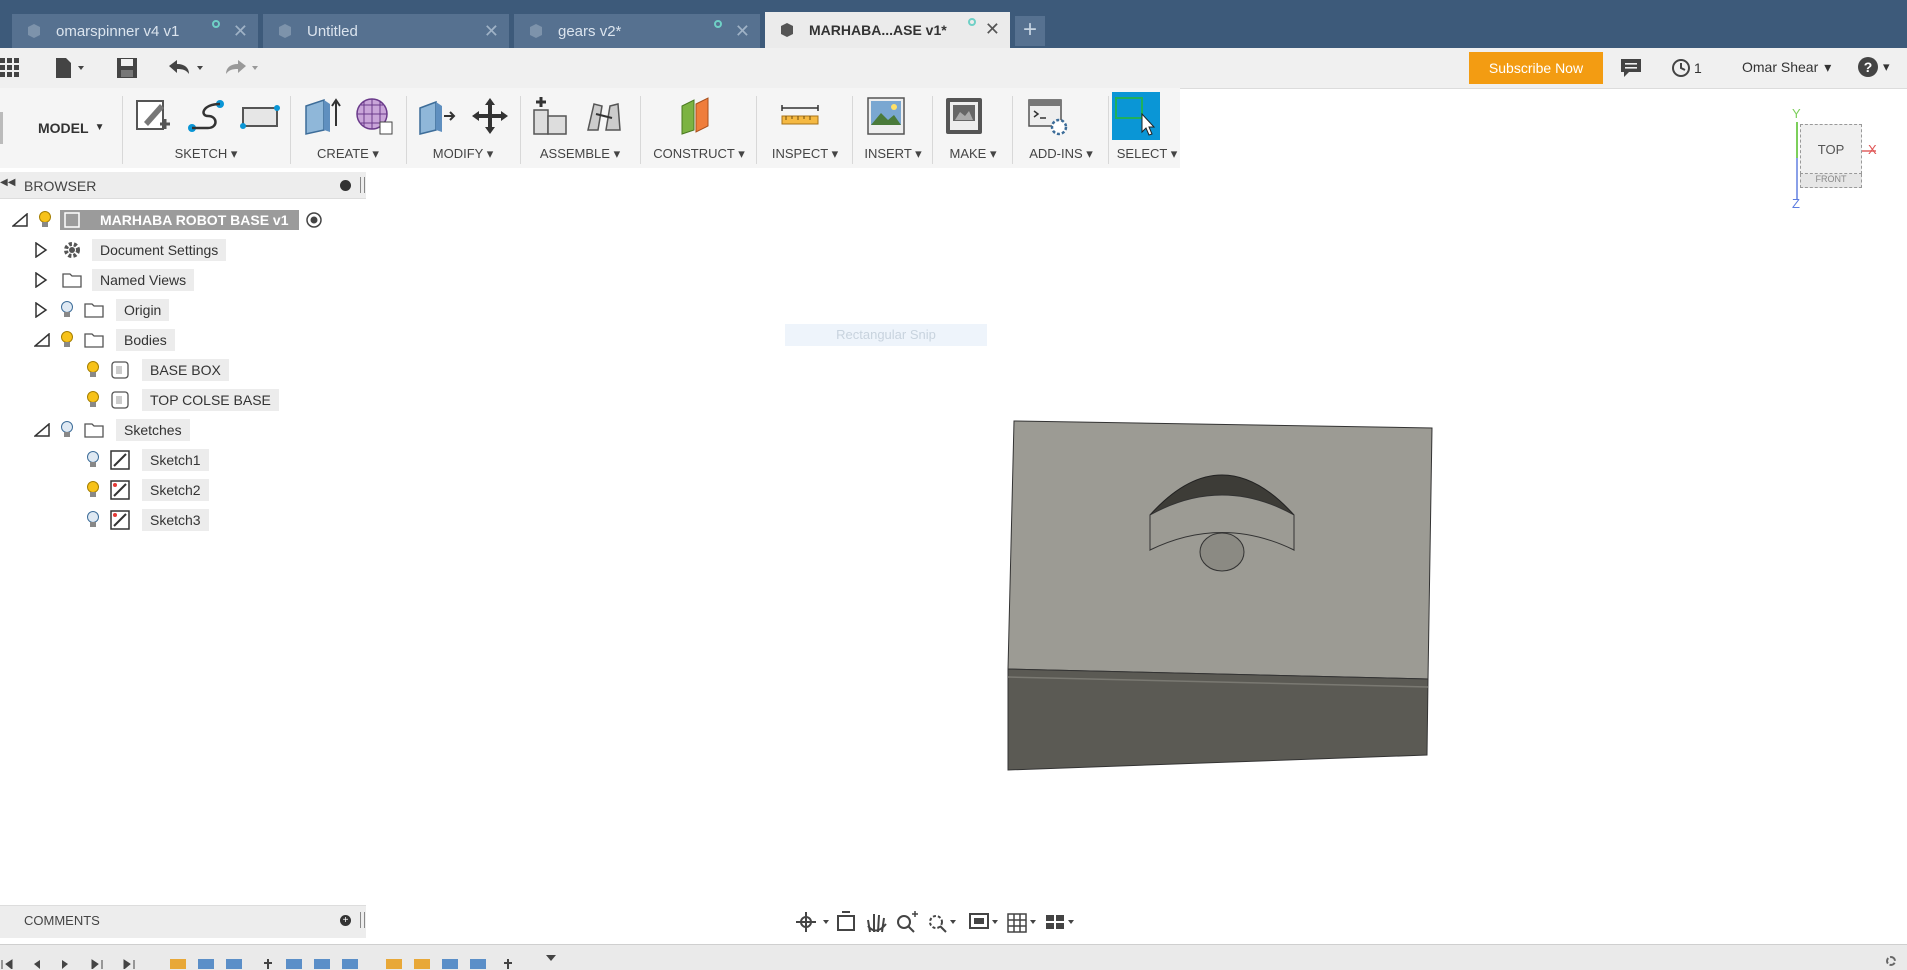 Image resolution: width=1907 pixels, height=970 pixels. I want to click on sketch-menu: SKETCH ▾, so click(206, 154).